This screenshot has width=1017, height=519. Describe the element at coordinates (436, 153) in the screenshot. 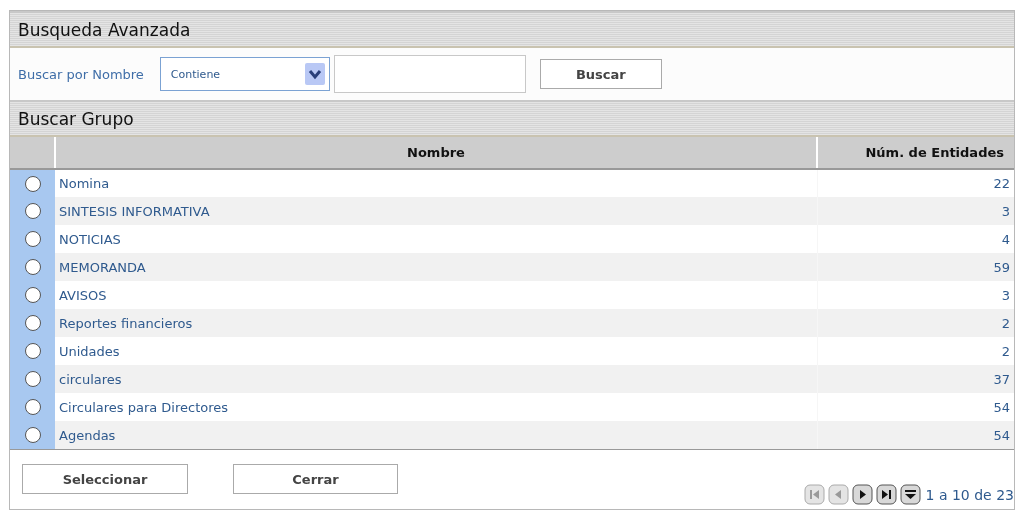

I see `column-header: Nombre` at that location.